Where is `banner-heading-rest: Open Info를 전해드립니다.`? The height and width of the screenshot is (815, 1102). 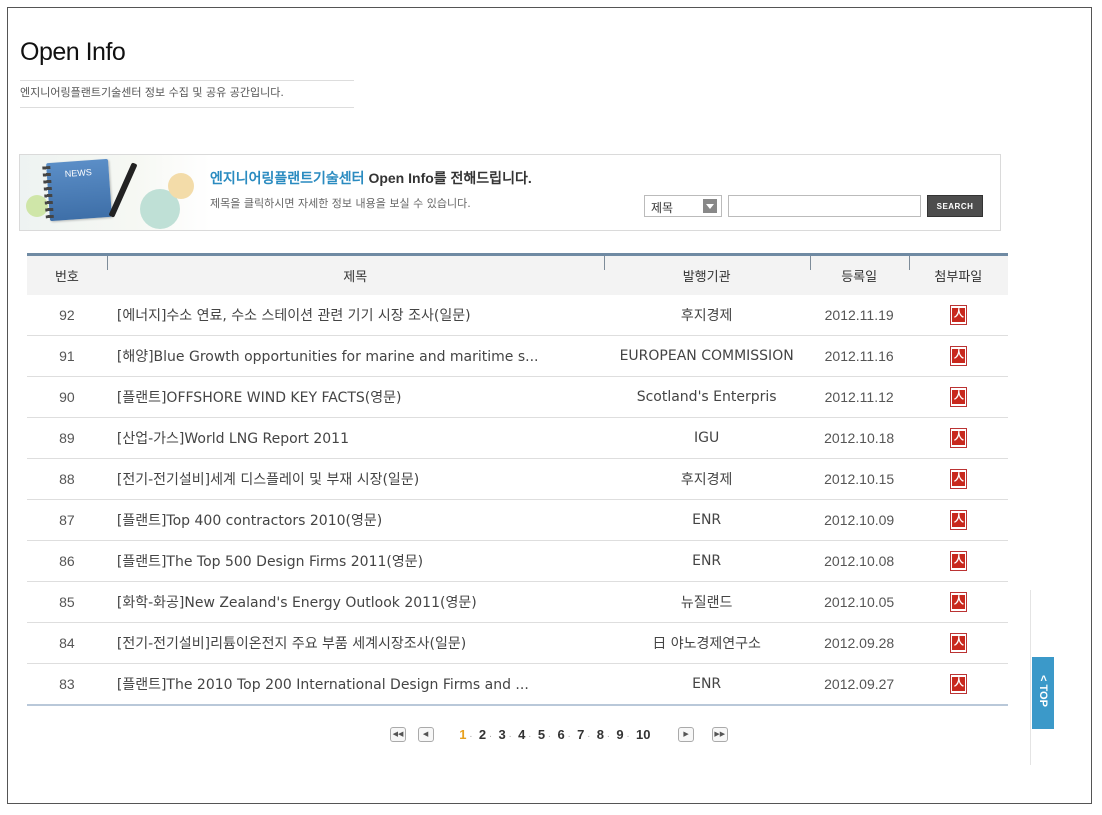 banner-heading-rest: Open Info를 전해드립니다. is located at coordinates (448, 178).